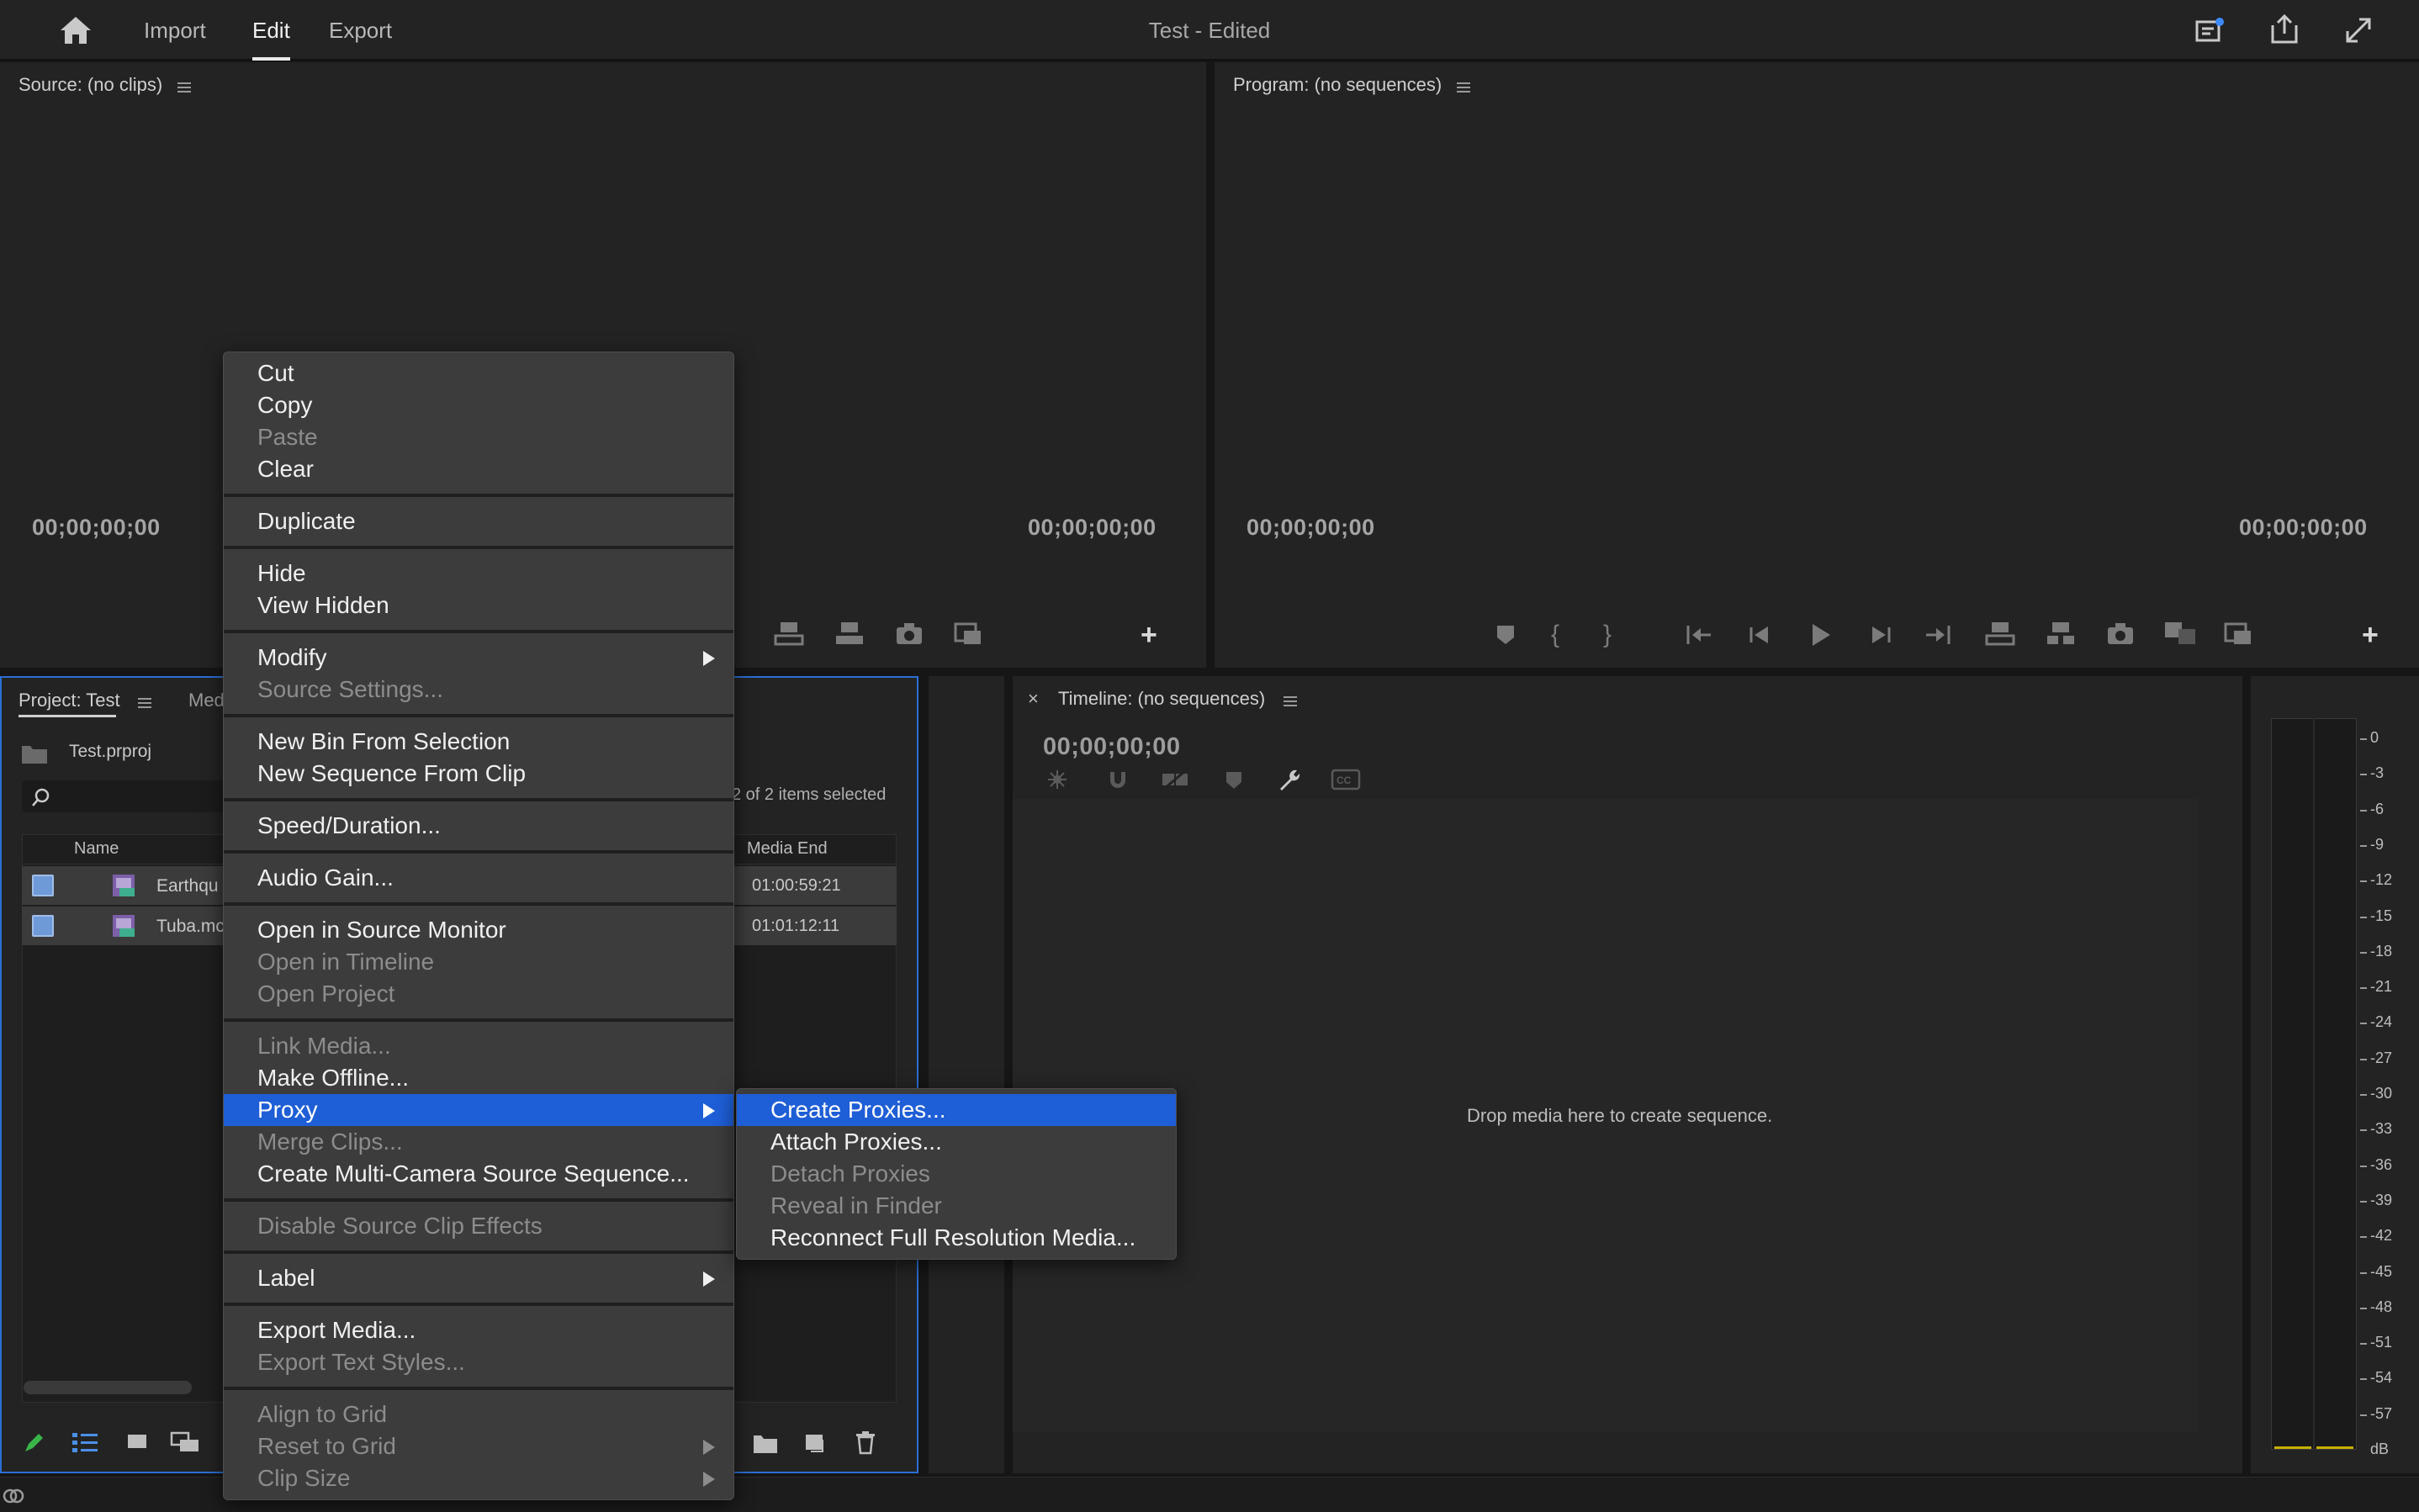  Describe the element at coordinates (2180, 633) in the screenshot. I see `comparison-view-icon` at that location.